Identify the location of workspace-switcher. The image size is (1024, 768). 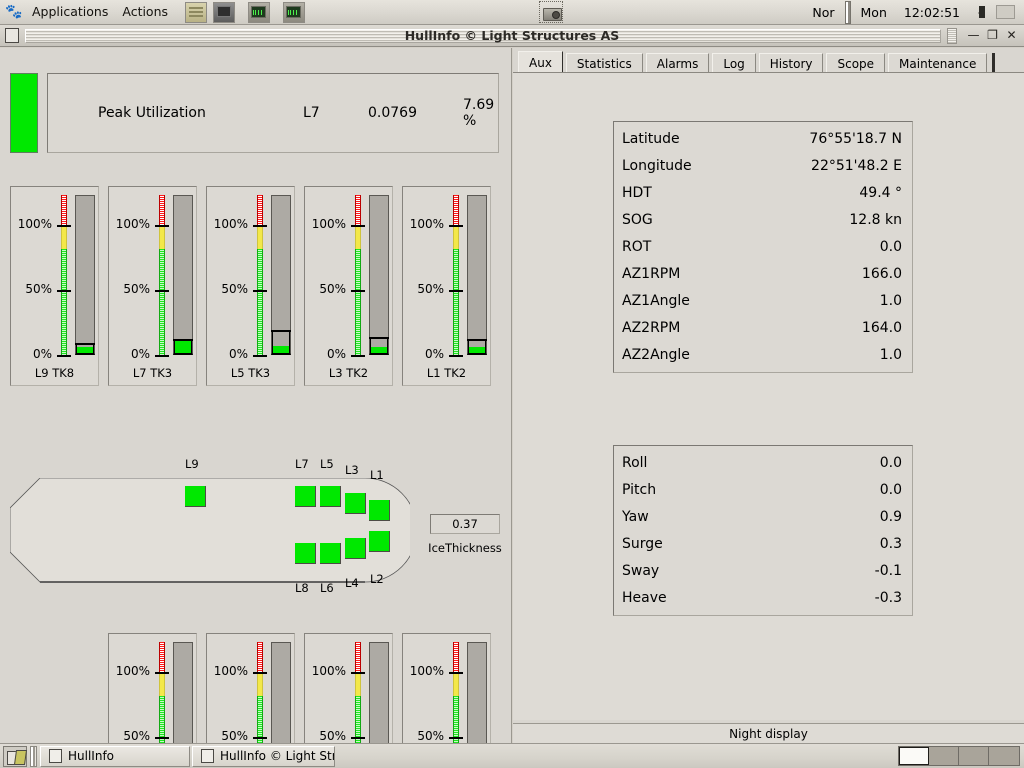
(959, 756).